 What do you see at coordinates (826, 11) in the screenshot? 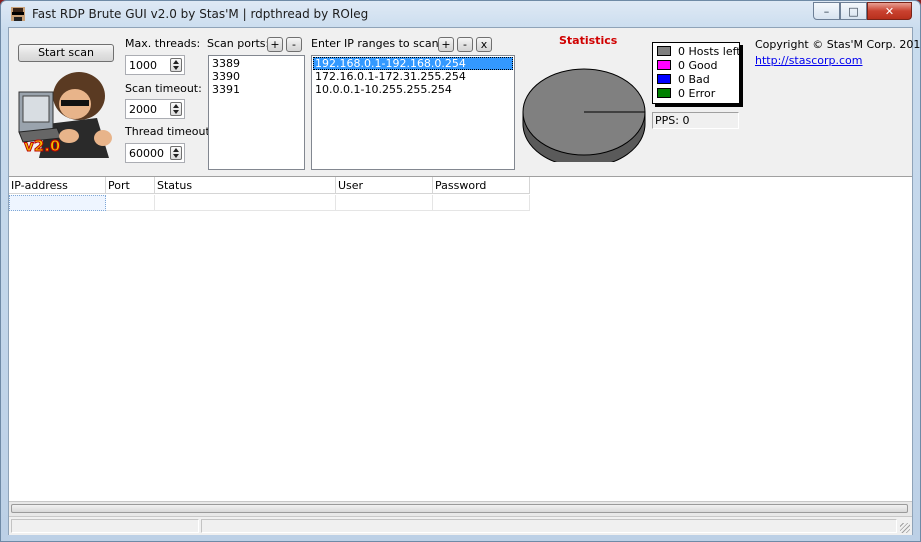
I see `minimize-button: –` at bounding box center [826, 11].